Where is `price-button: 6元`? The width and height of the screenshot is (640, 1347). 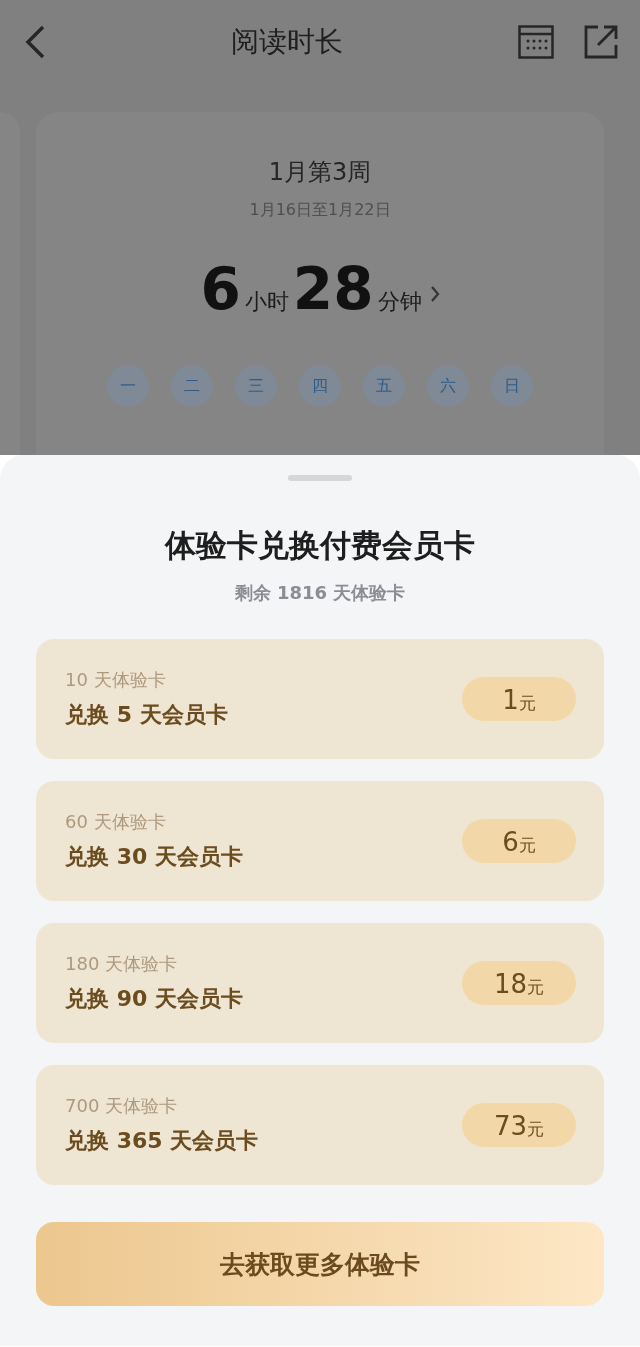
price-button: 6元 is located at coordinates (519, 841).